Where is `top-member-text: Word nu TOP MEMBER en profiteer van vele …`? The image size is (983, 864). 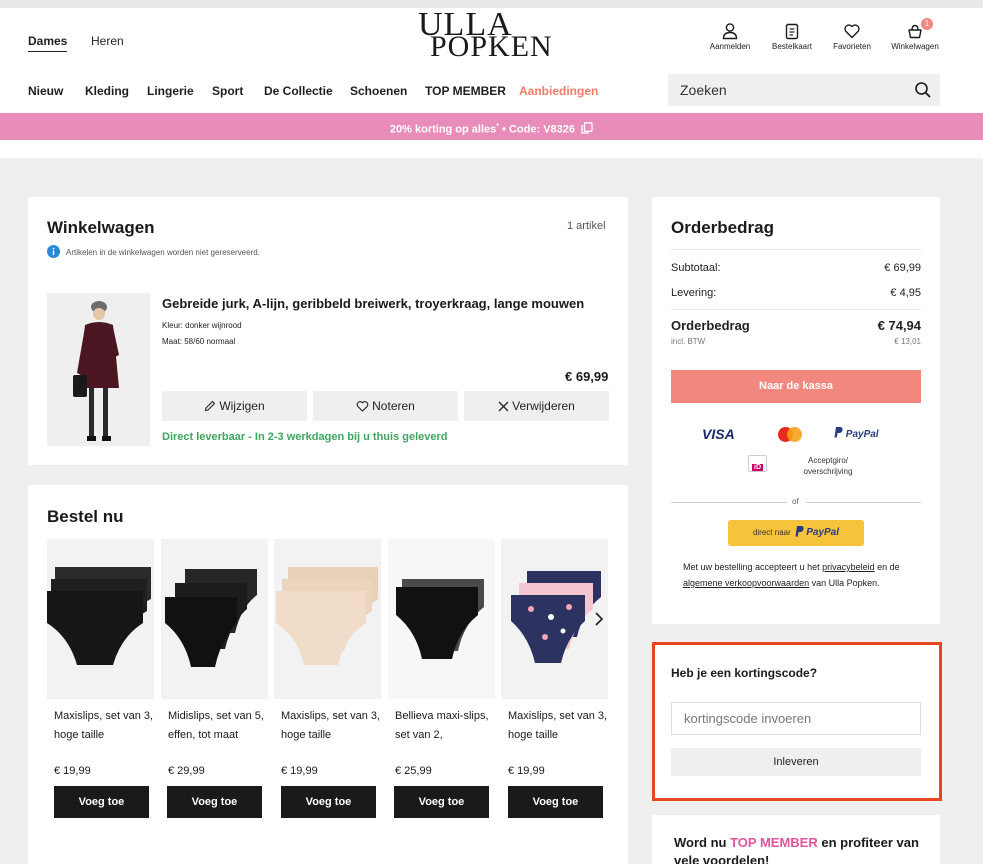
top-member-text: Word nu TOP MEMBER en profiteer van vele … is located at coordinates (796, 849).